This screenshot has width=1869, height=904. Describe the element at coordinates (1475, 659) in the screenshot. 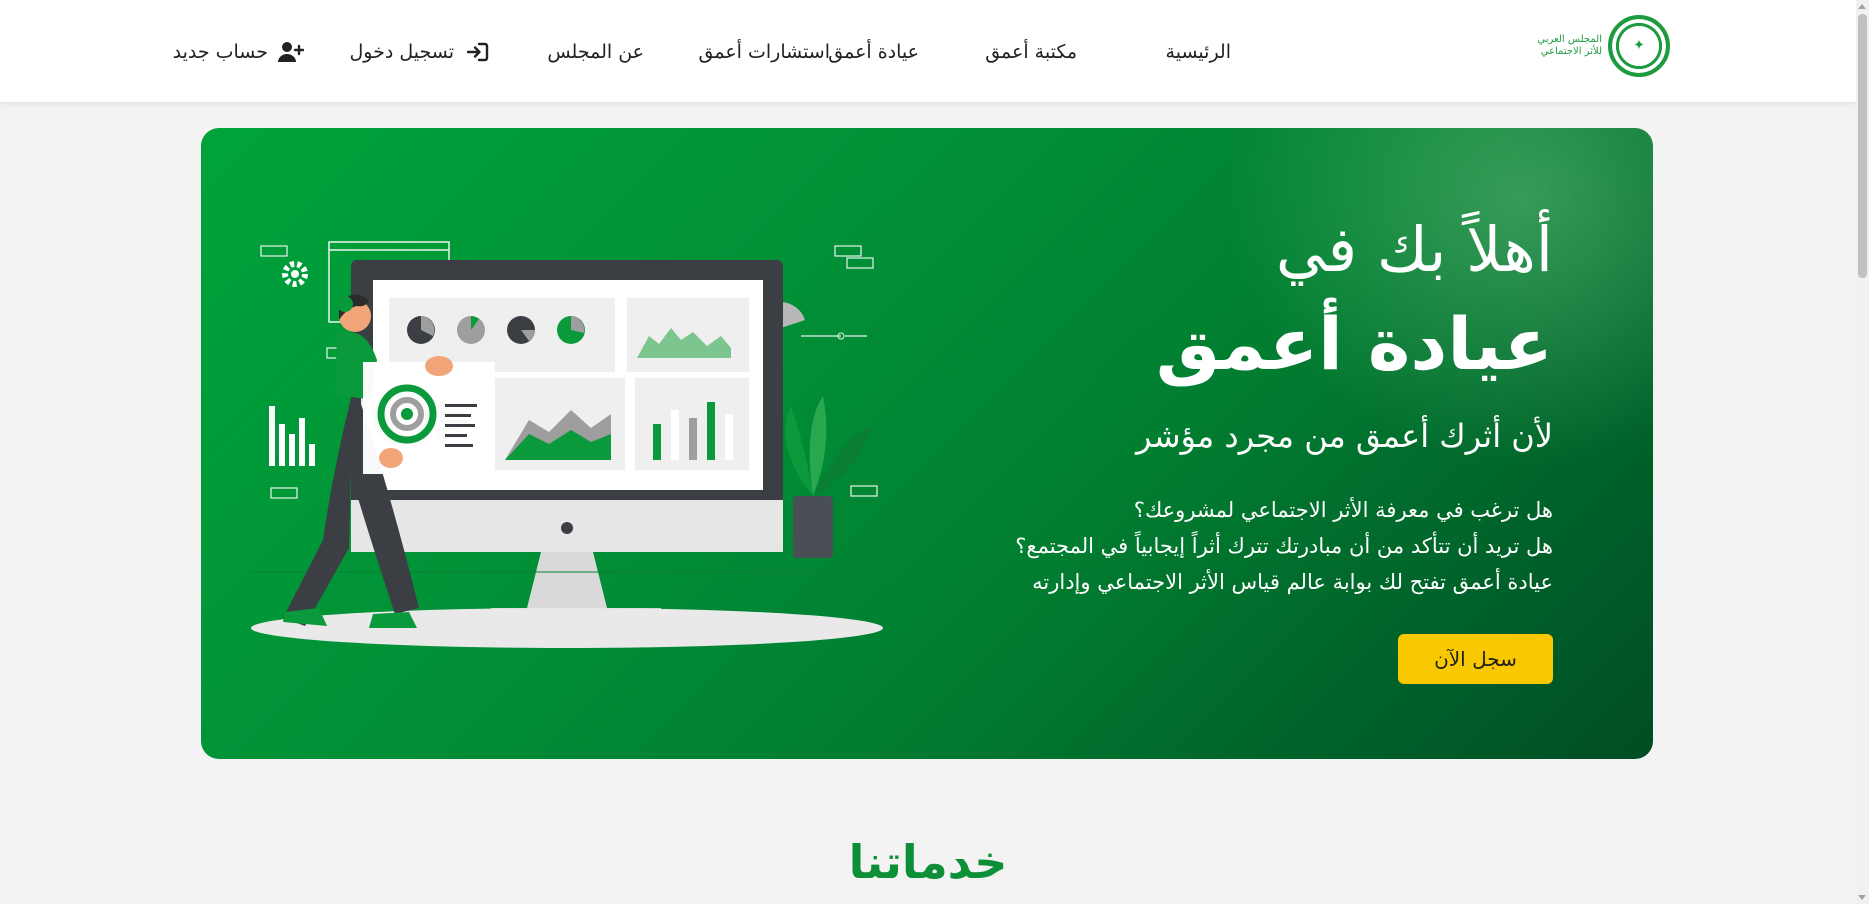

I see `register-now-button: سجل الآن` at that location.